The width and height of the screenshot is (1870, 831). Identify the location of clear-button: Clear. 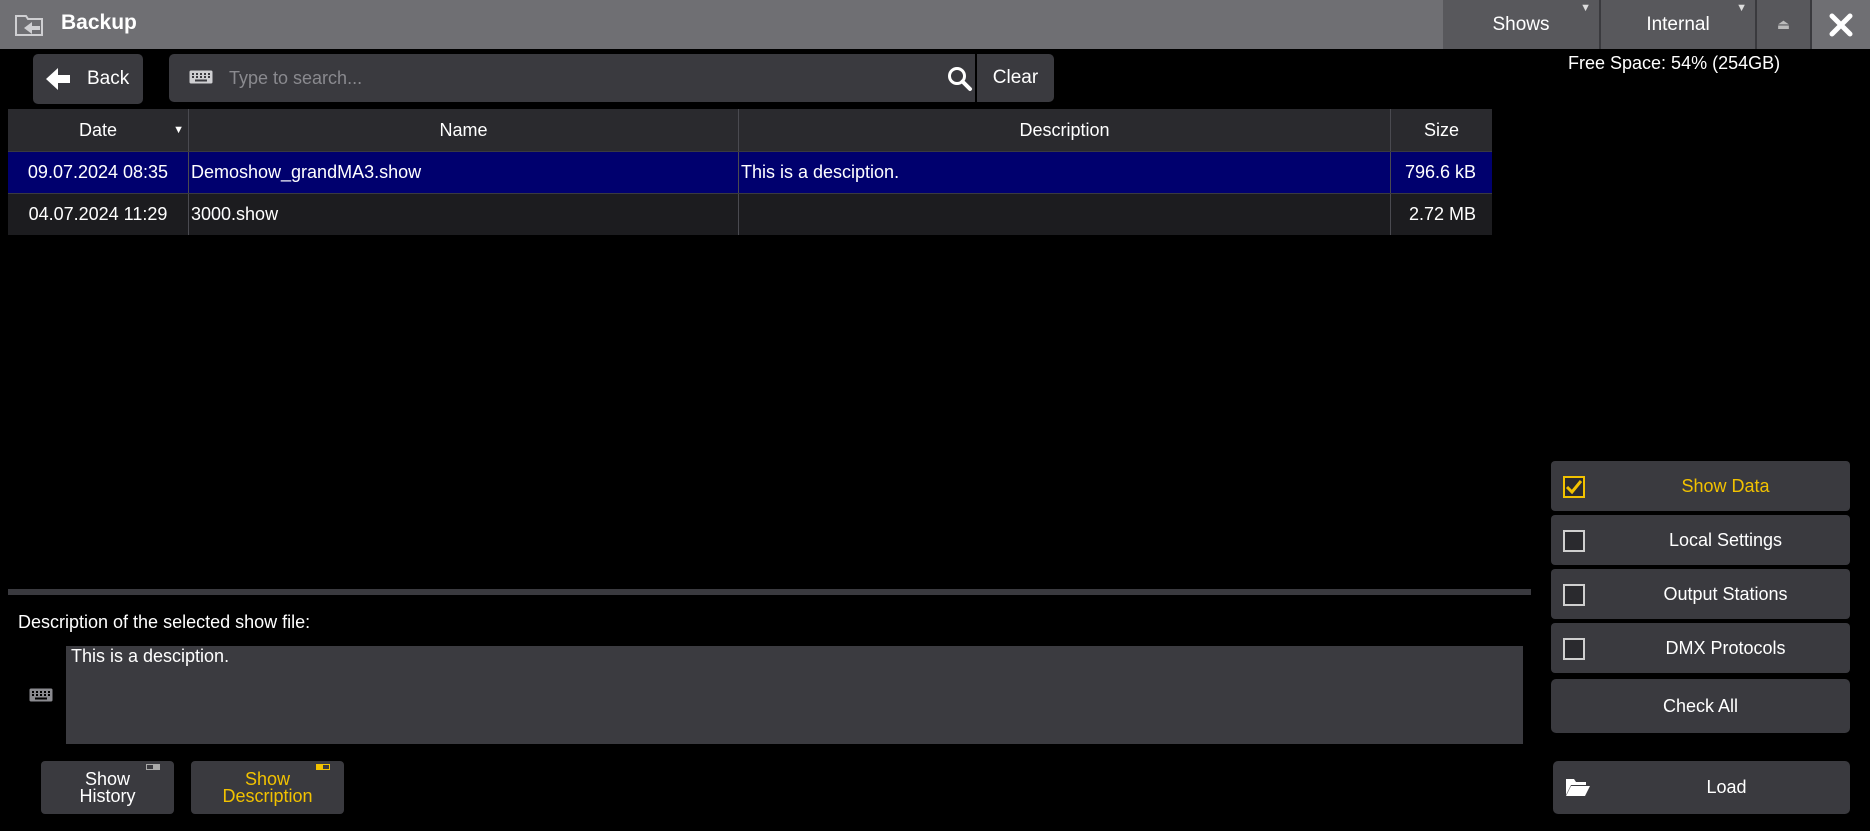
(1015, 78).